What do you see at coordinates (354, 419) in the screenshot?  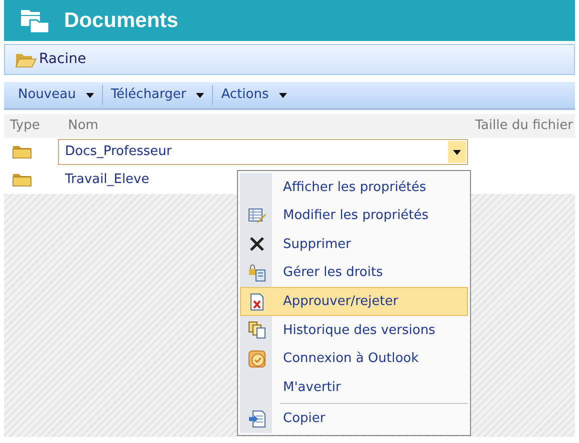 I see `menu-item: Copier` at bounding box center [354, 419].